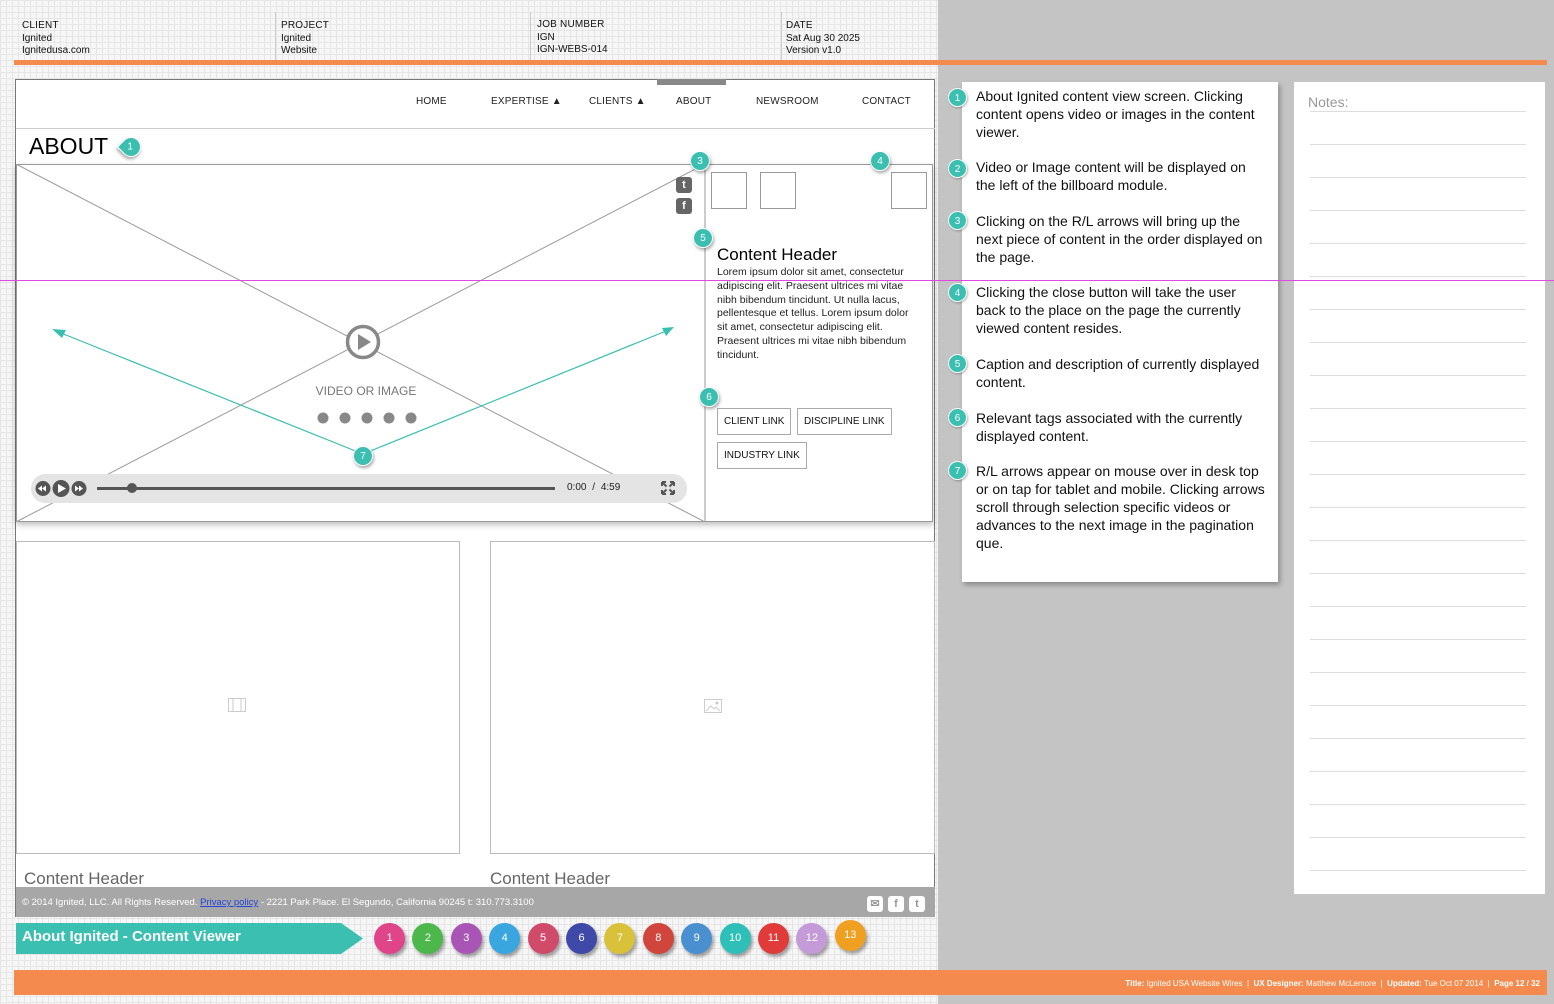  What do you see at coordinates (712, 697) in the screenshot?
I see `content-panel-right` at bounding box center [712, 697].